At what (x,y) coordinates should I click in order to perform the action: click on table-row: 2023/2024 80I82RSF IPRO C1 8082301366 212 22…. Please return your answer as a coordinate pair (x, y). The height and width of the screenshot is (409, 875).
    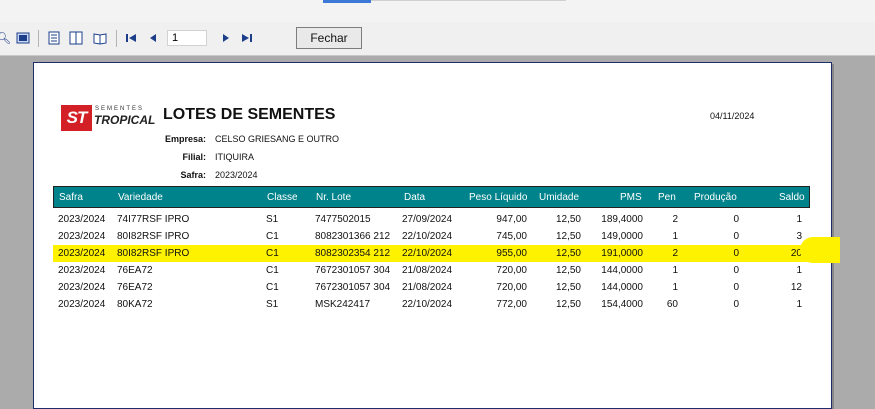
    Looking at the image, I should click on (431, 236).